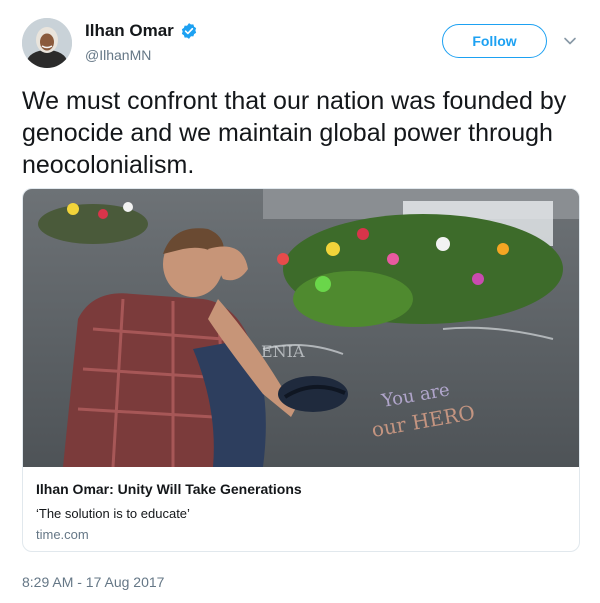 The width and height of the screenshot is (600, 603). What do you see at coordinates (129, 30) in the screenshot?
I see `display-name-text: Ilhan Omar` at bounding box center [129, 30].